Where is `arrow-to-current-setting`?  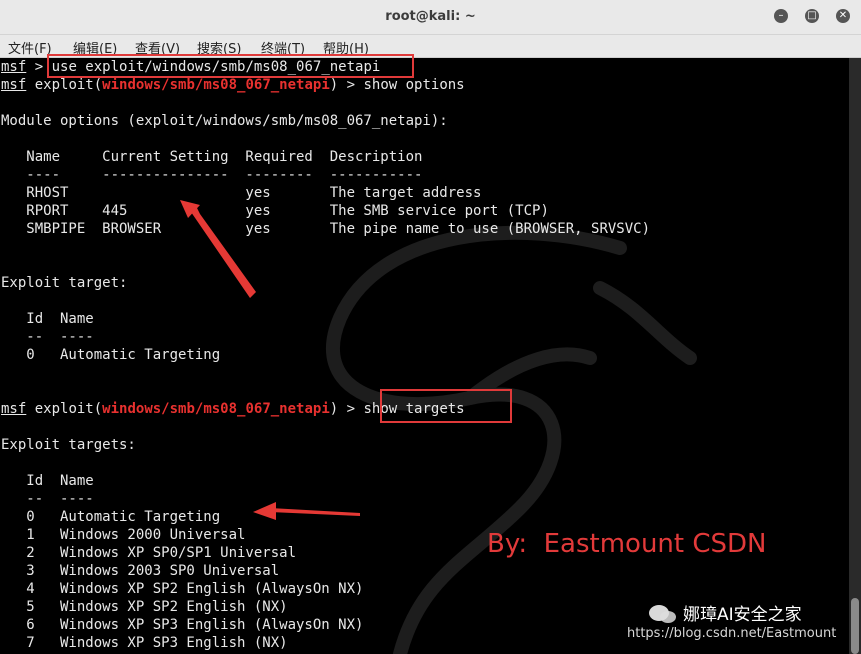 arrow-to-current-setting is located at coordinates (220, 250).